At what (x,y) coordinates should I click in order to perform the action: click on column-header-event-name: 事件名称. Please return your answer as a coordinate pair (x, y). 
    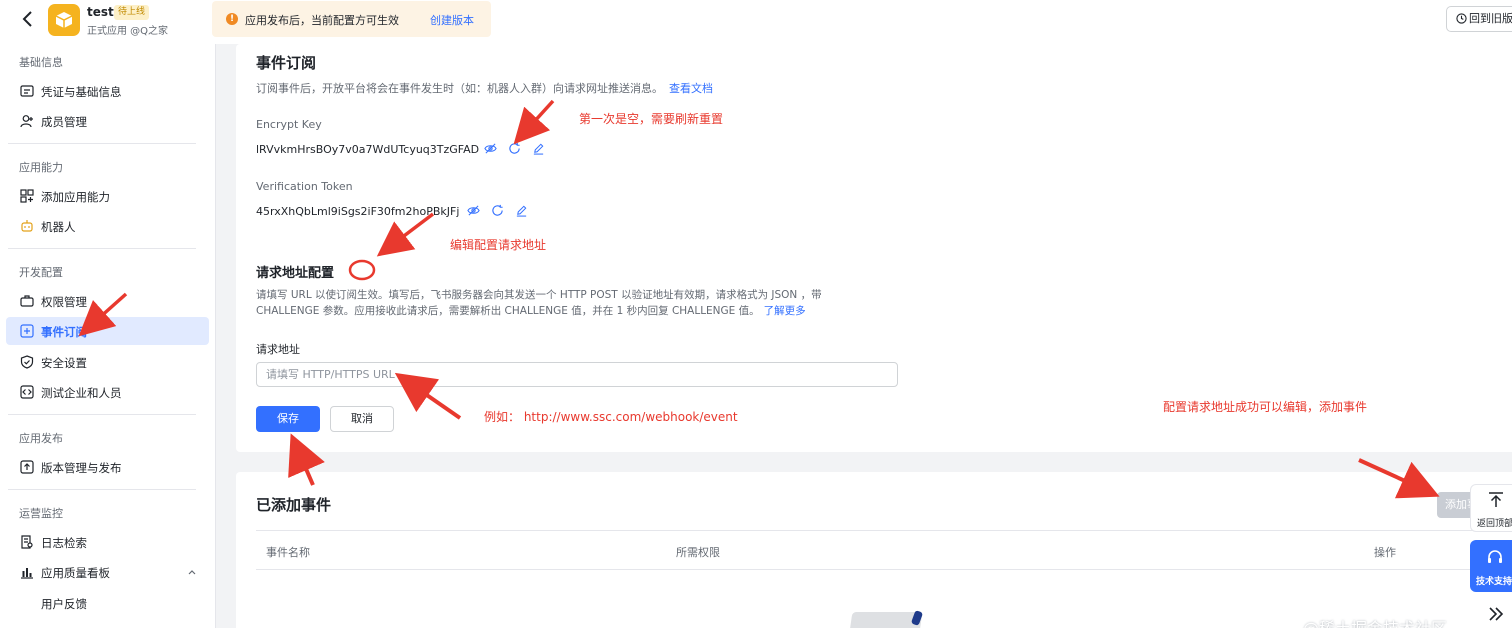
    Looking at the image, I should click on (288, 552).